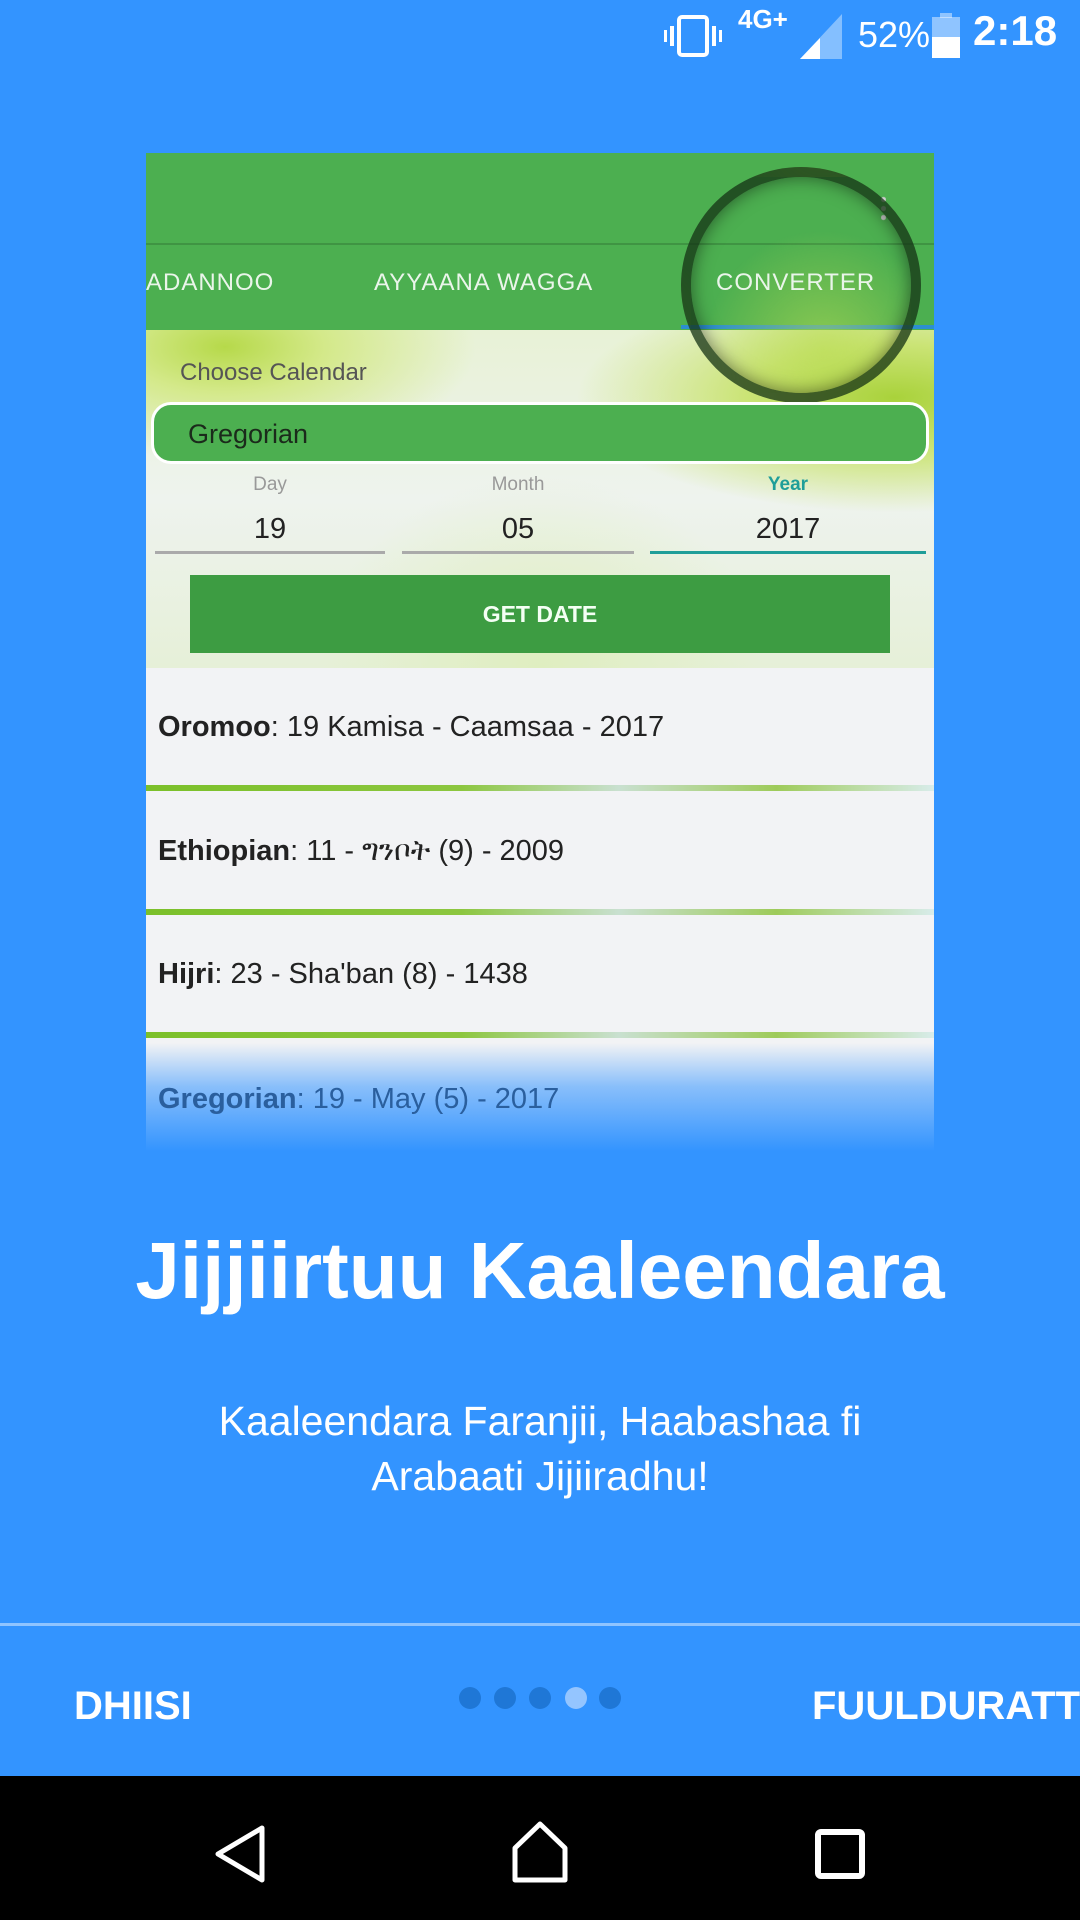 The height and width of the screenshot is (1920, 1080). I want to click on signal-icon, so click(821, 36).